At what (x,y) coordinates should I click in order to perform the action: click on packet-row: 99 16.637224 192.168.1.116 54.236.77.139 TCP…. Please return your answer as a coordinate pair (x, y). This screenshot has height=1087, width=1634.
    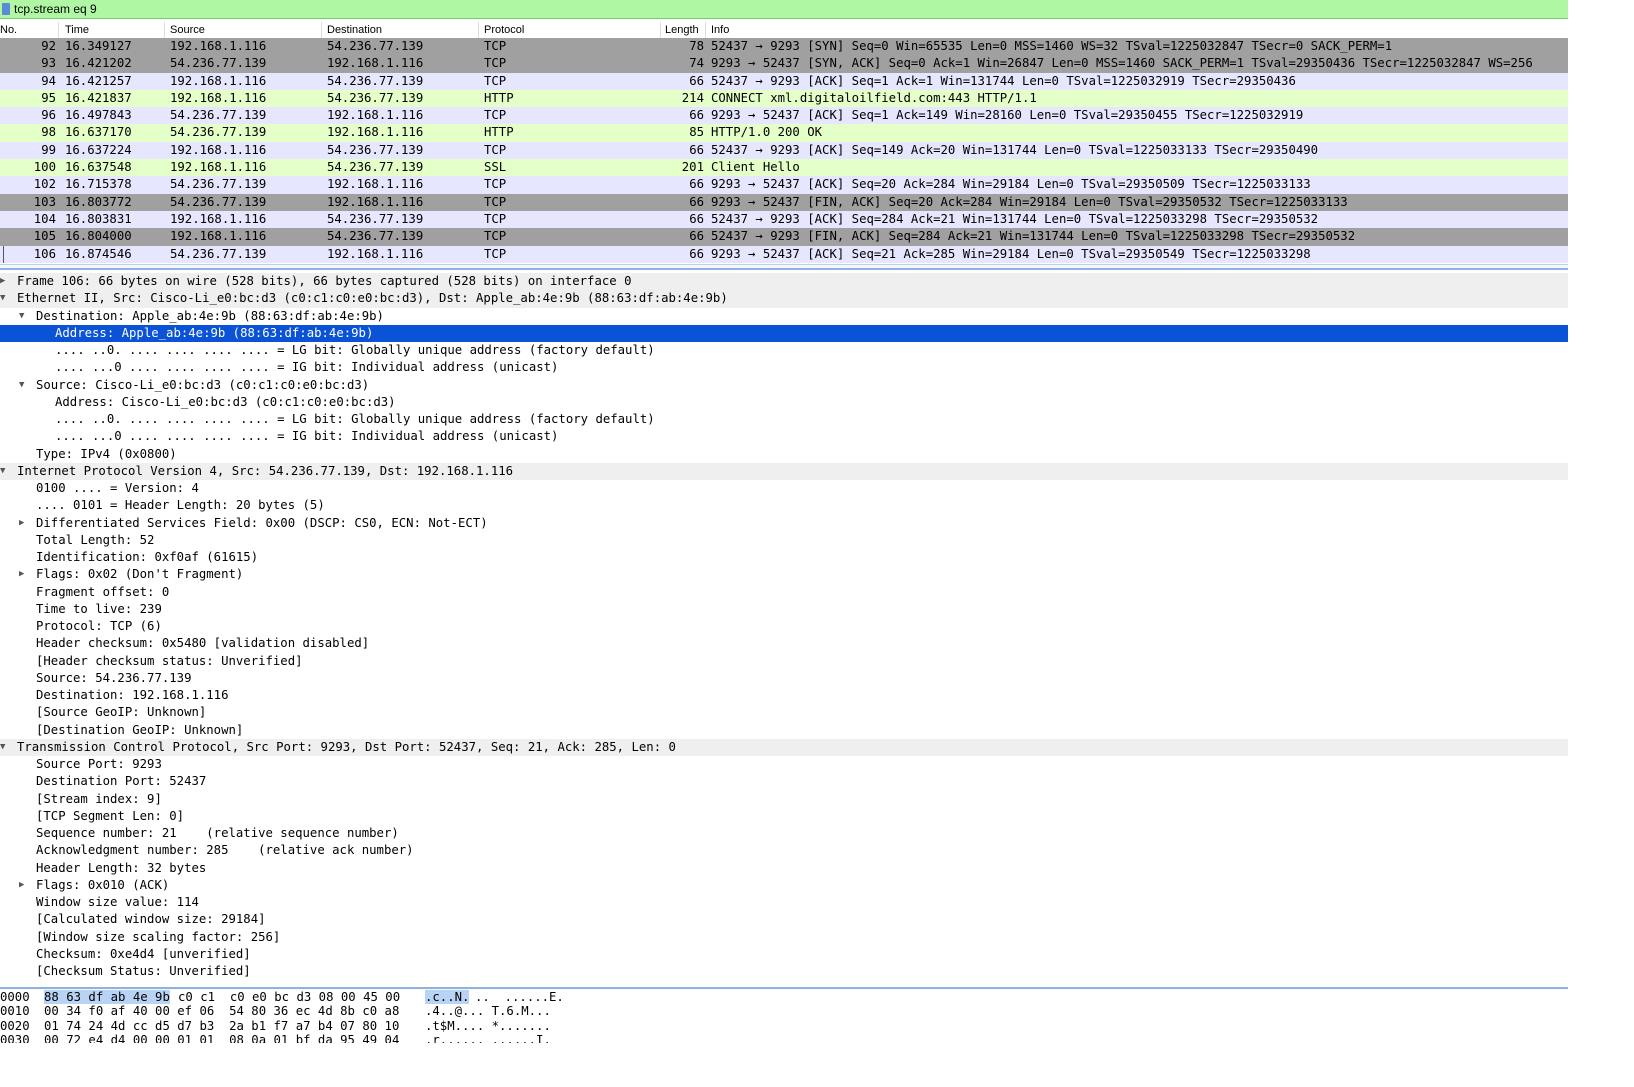
    Looking at the image, I should click on (784, 150).